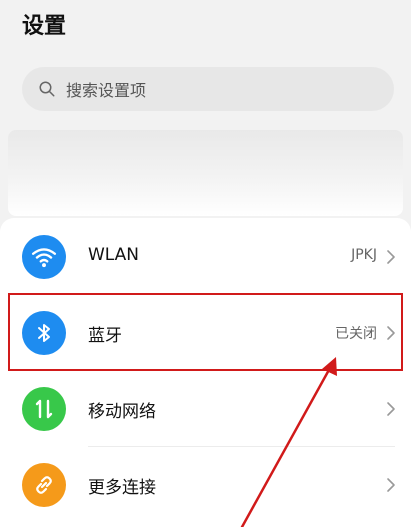  I want to click on settings-item-label: 移动网络, so click(122, 412).